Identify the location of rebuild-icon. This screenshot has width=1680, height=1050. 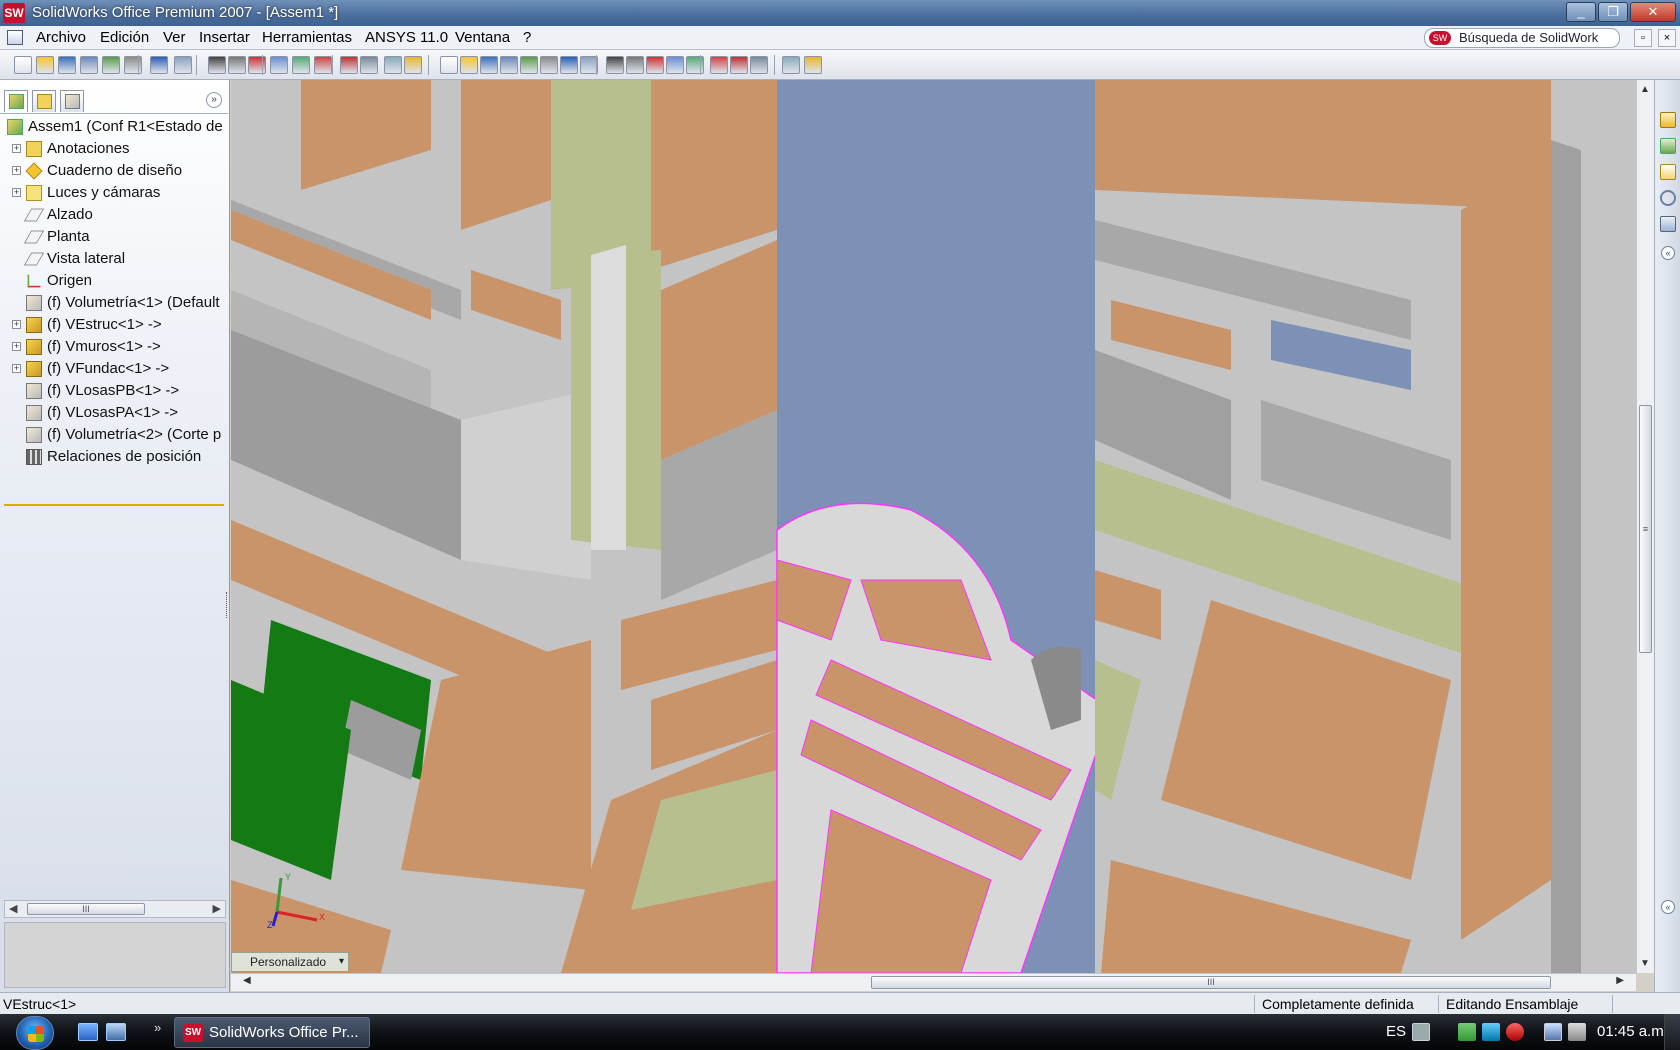
(257, 65).